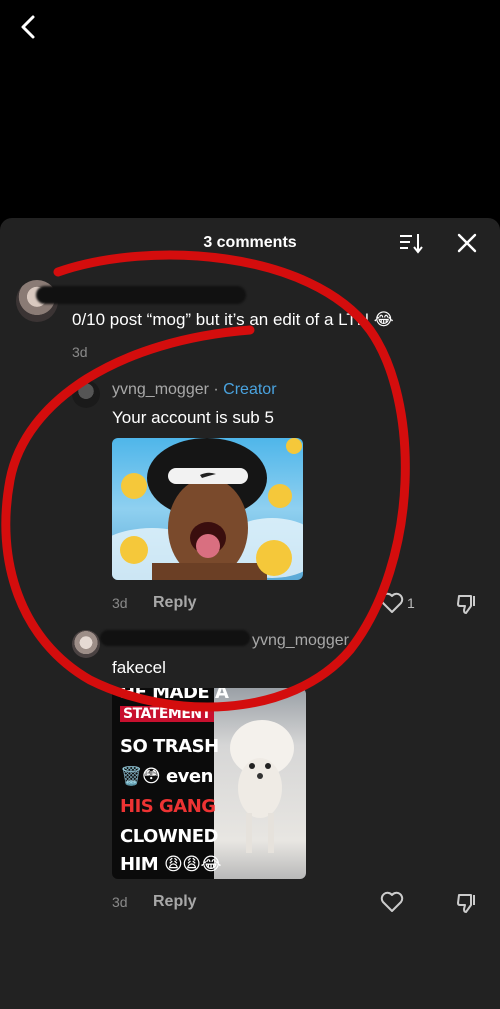 The height and width of the screenshot is (1009, 500). What do you see at coordinates (29, 27) in the screenshot?
I see `chevron-left-icon` at bounding box center [29, 27].